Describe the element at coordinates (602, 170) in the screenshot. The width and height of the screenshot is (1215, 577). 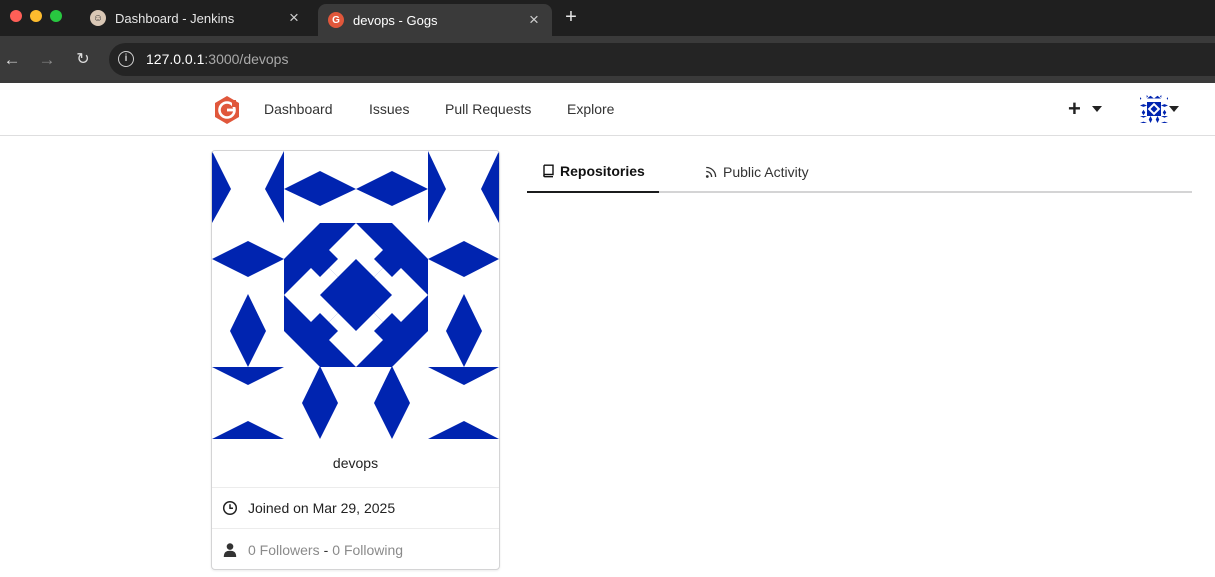
I see `tab-repositories-label: Repositories` at that location.